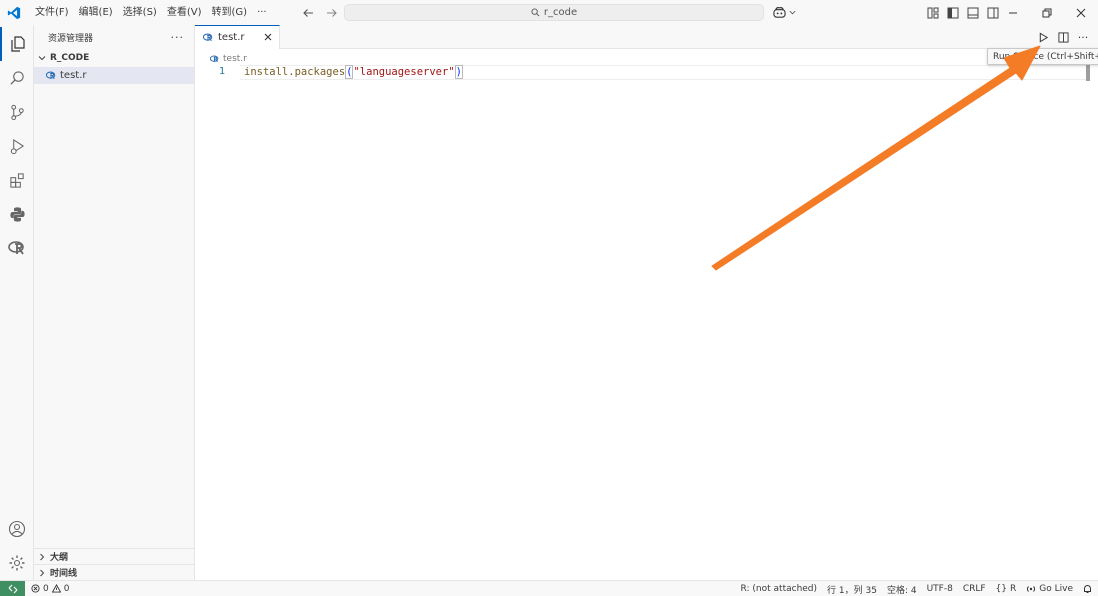  I want to click on code-line: install.packages("languageserver"), so click(353, 72).